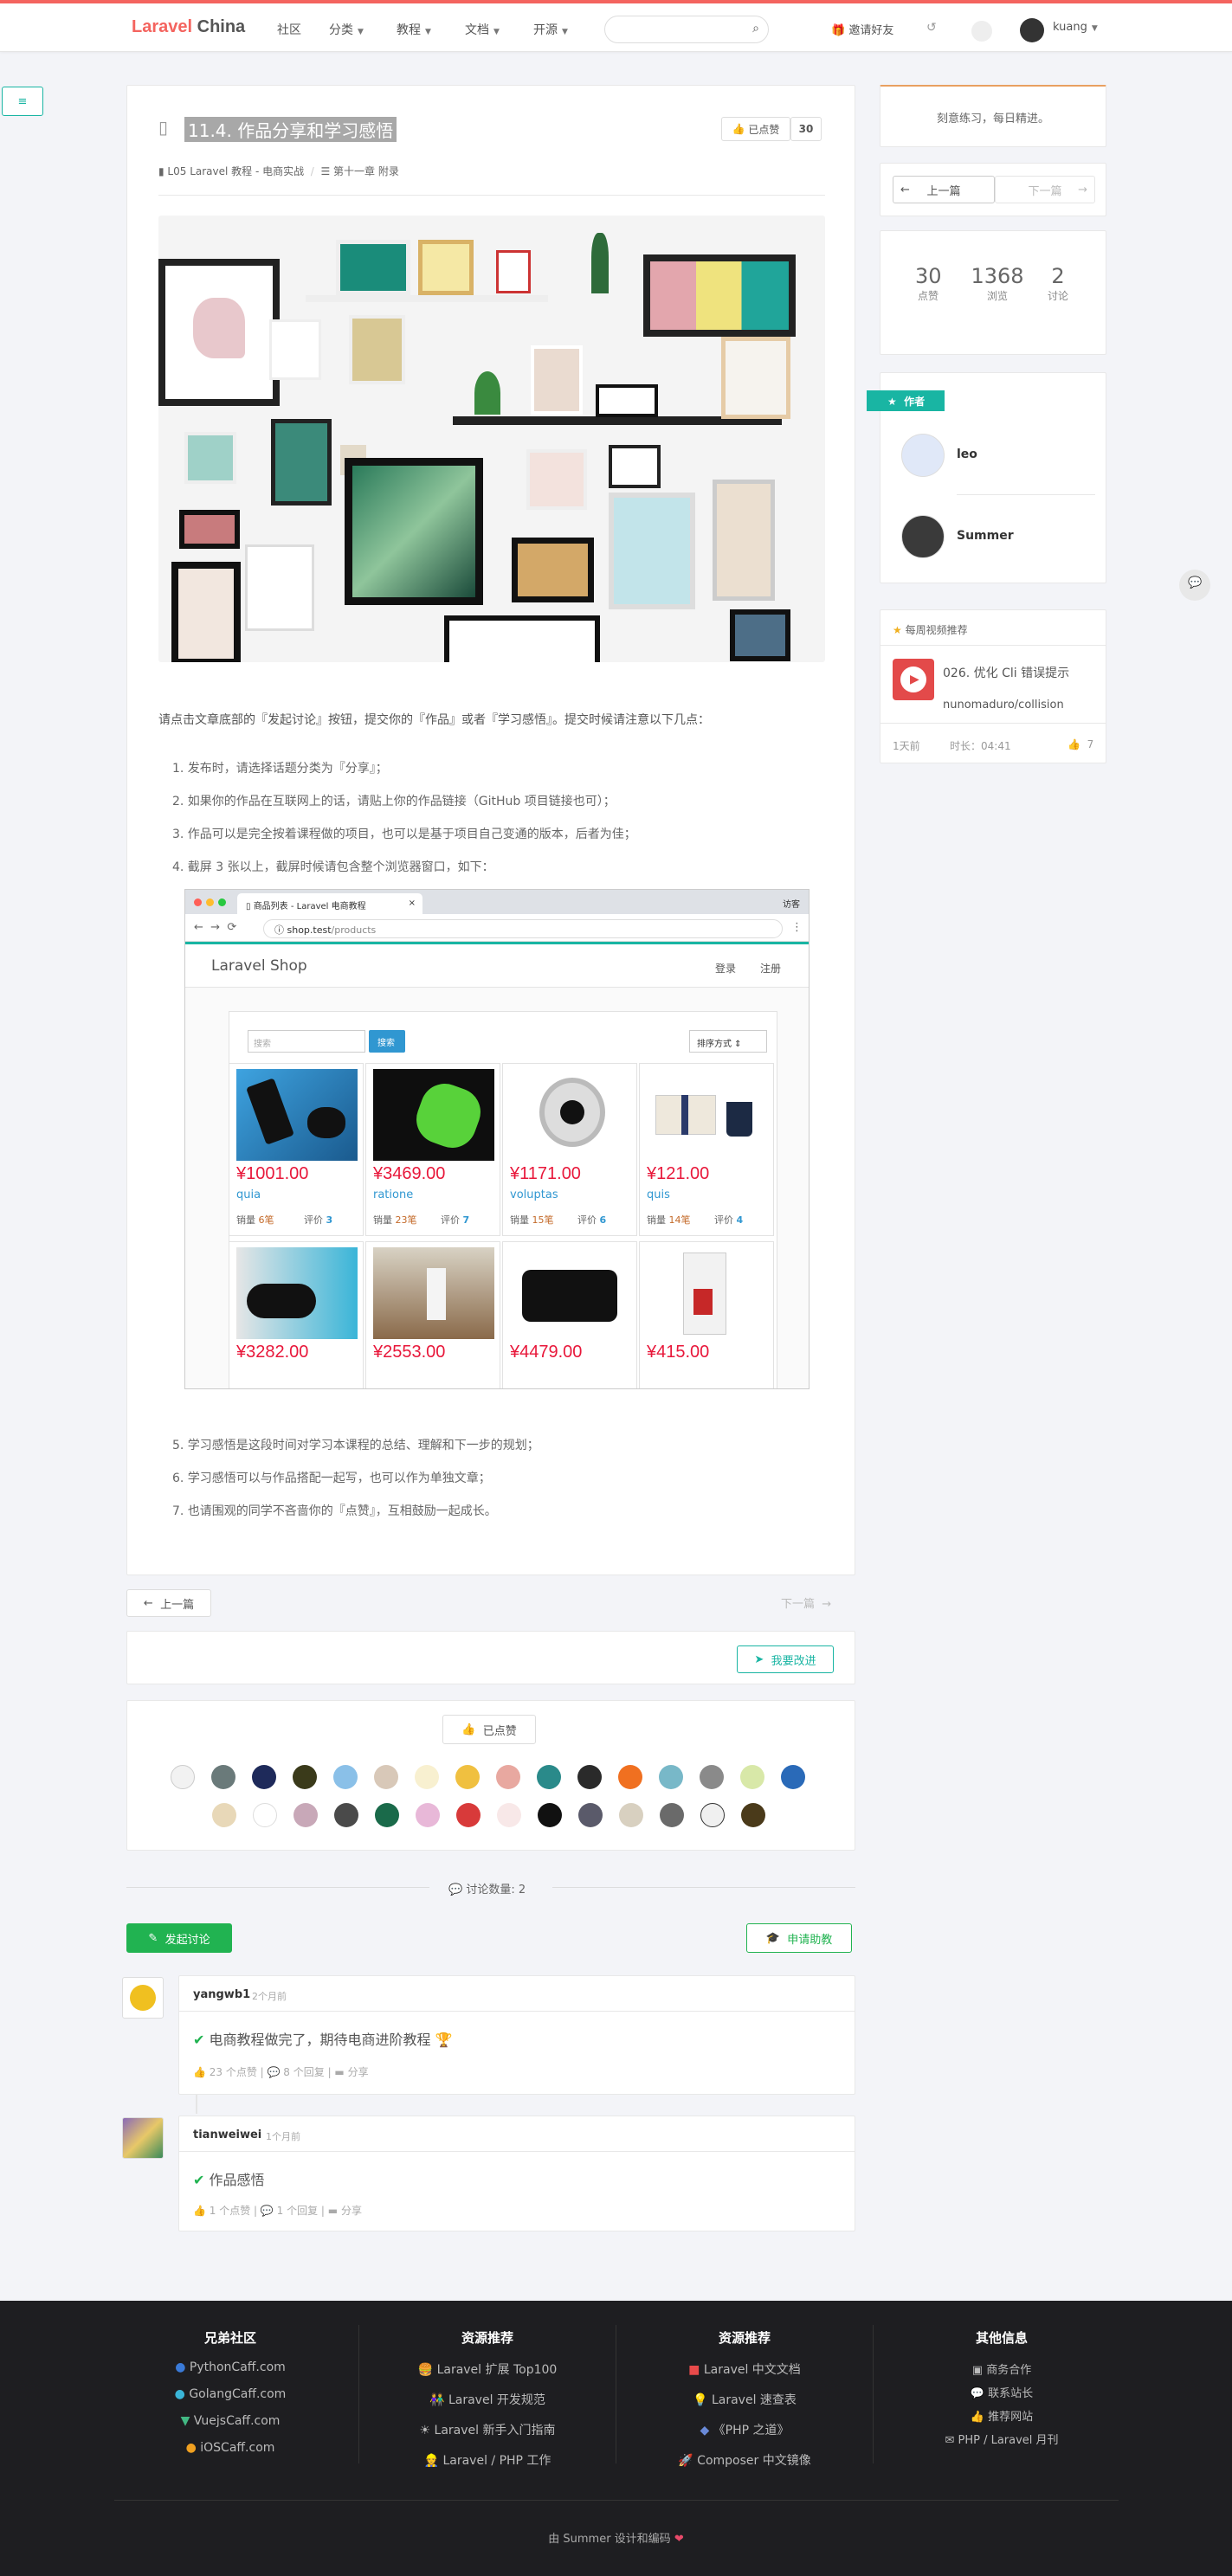 The width and height of the screenshot is (1232, 2576). What do you see at coordinates (227, 2134) in the screenshot?
I see `reply-user: tianweiwei` at bounding box center [227, 2134].